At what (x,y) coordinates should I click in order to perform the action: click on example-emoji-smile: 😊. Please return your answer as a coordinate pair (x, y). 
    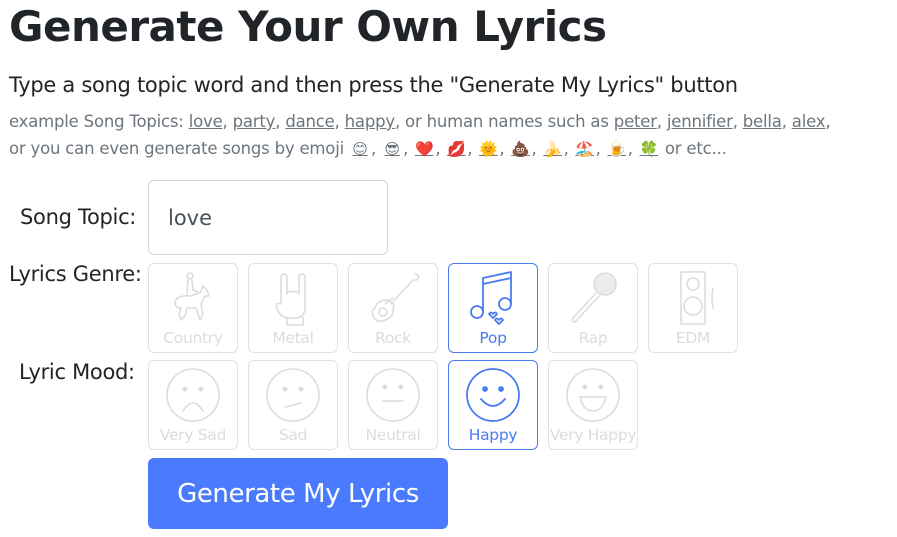
    Looking at the image, I should click on (360, 149).